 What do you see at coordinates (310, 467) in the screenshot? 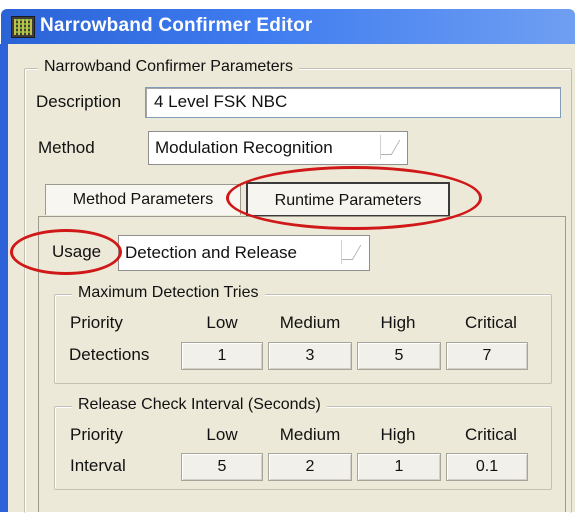
I see `interval-medium-value: 2` at bounding box center [310, 467].